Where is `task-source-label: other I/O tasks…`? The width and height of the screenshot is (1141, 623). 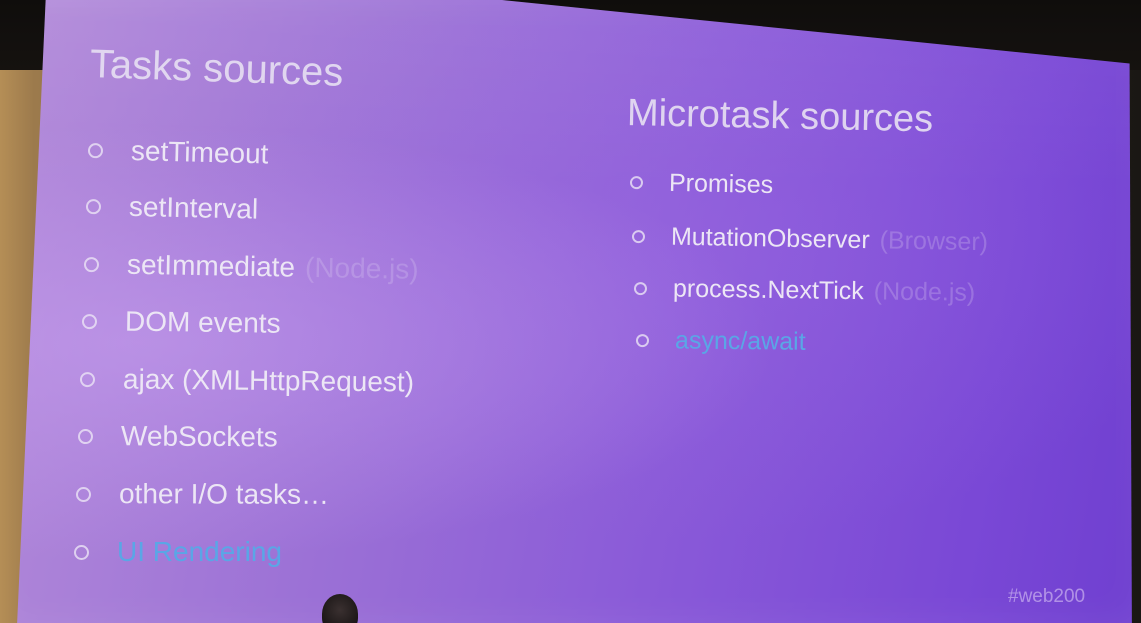
task-source-label: other I/O tasks… is located at coordinates (224, 494).